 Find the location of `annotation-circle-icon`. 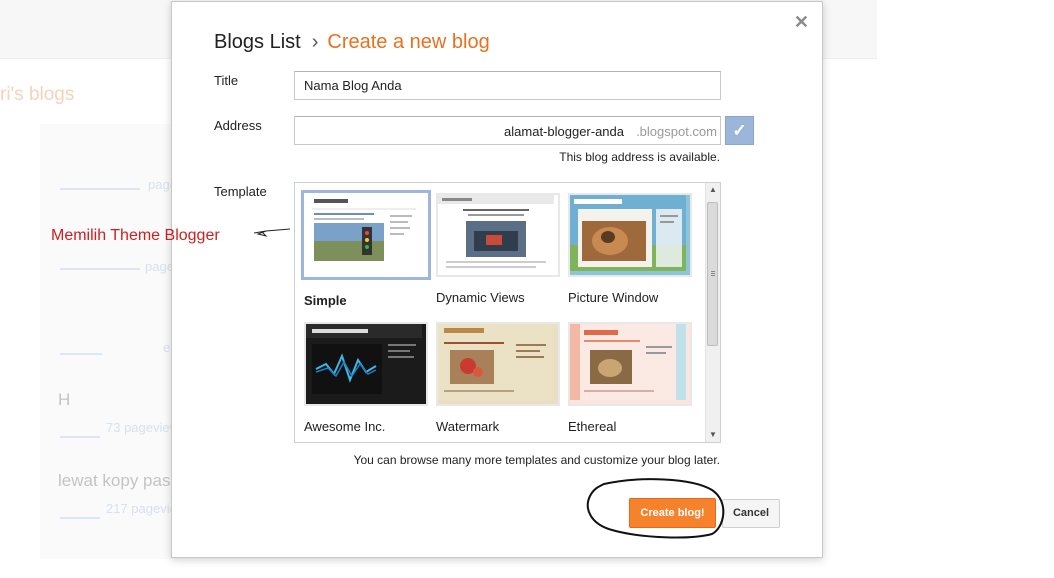

annotation-circle-icon is located at coordinates (655, 508).